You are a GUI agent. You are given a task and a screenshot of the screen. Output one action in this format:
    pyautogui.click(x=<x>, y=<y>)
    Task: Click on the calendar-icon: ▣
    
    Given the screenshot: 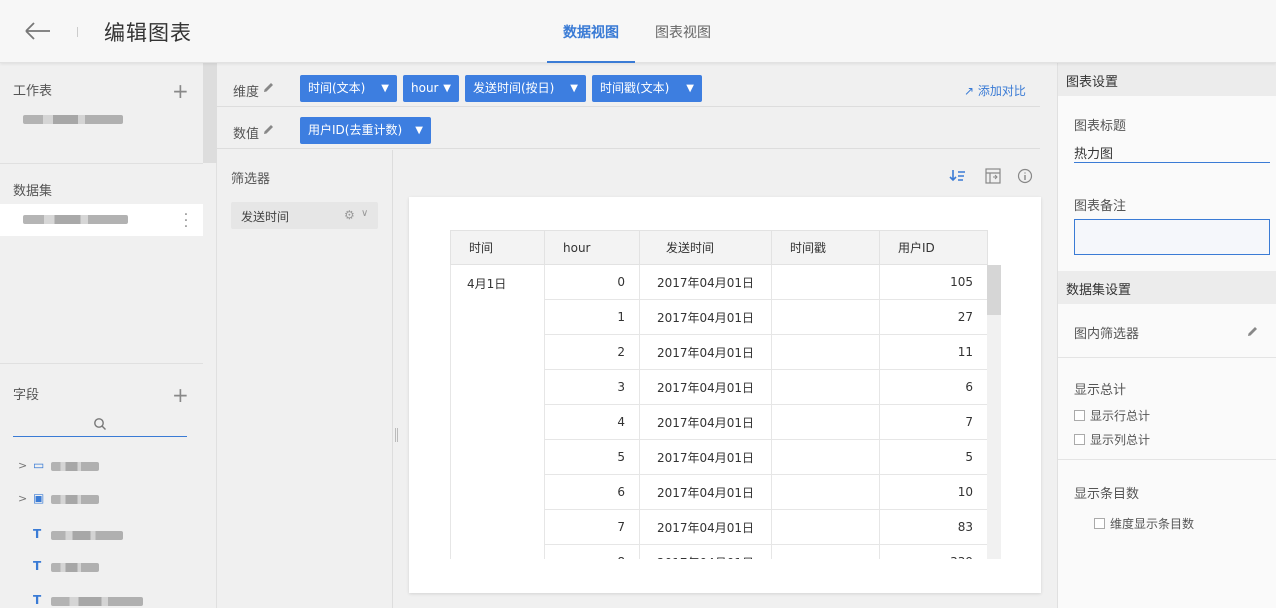 What is the action you would take?
    pyautogui.click(x=39, y=498)
    